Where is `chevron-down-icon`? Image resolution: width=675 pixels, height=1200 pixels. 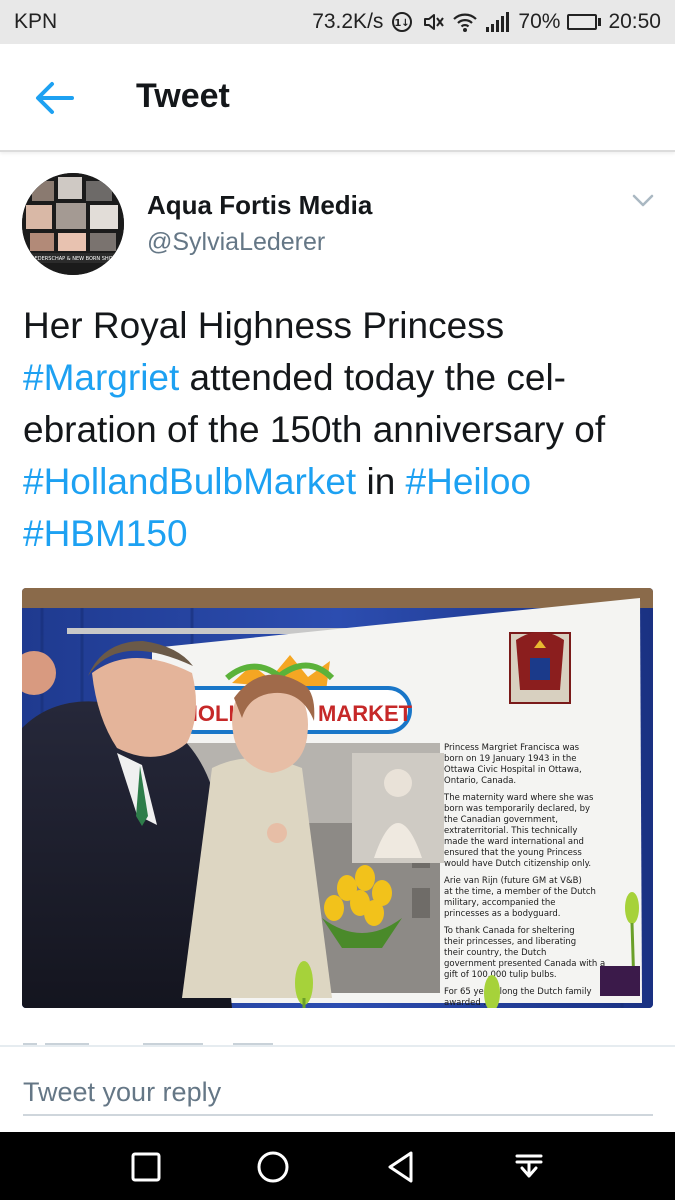
chevron-down-icon is located at coordinates (643, 200).